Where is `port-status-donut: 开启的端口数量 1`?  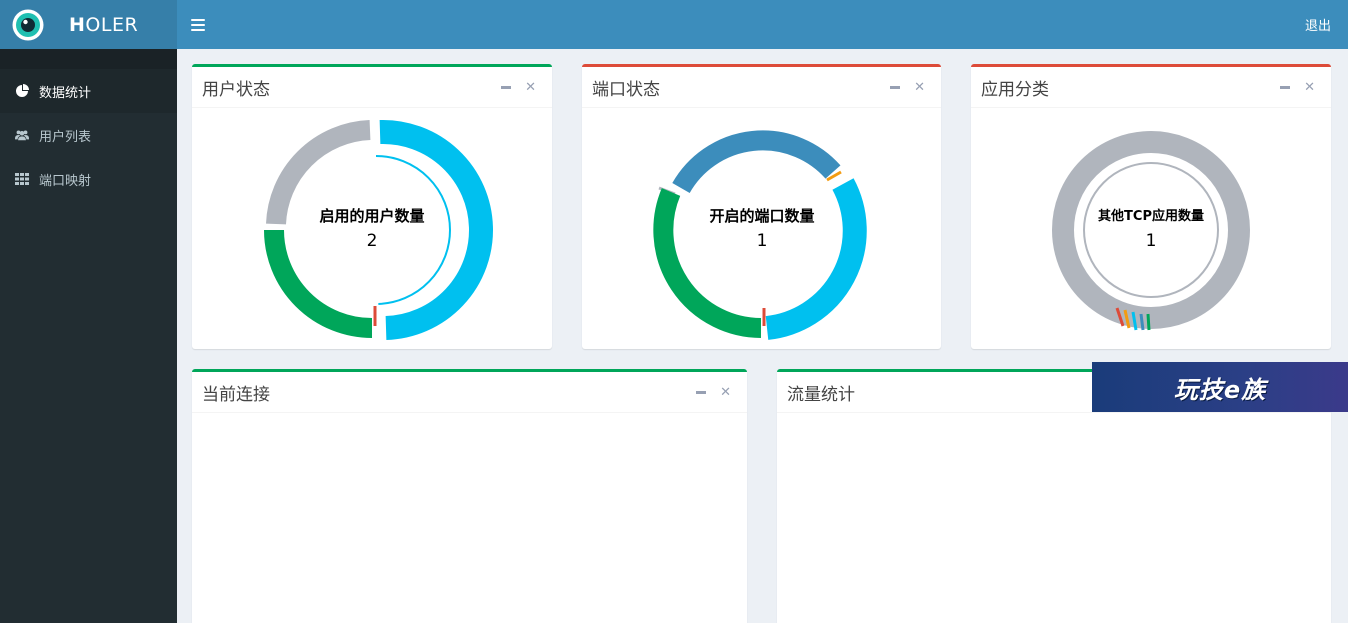
port-status-donut: 开启的端口数量 1 is located at coordinates (762, 227).